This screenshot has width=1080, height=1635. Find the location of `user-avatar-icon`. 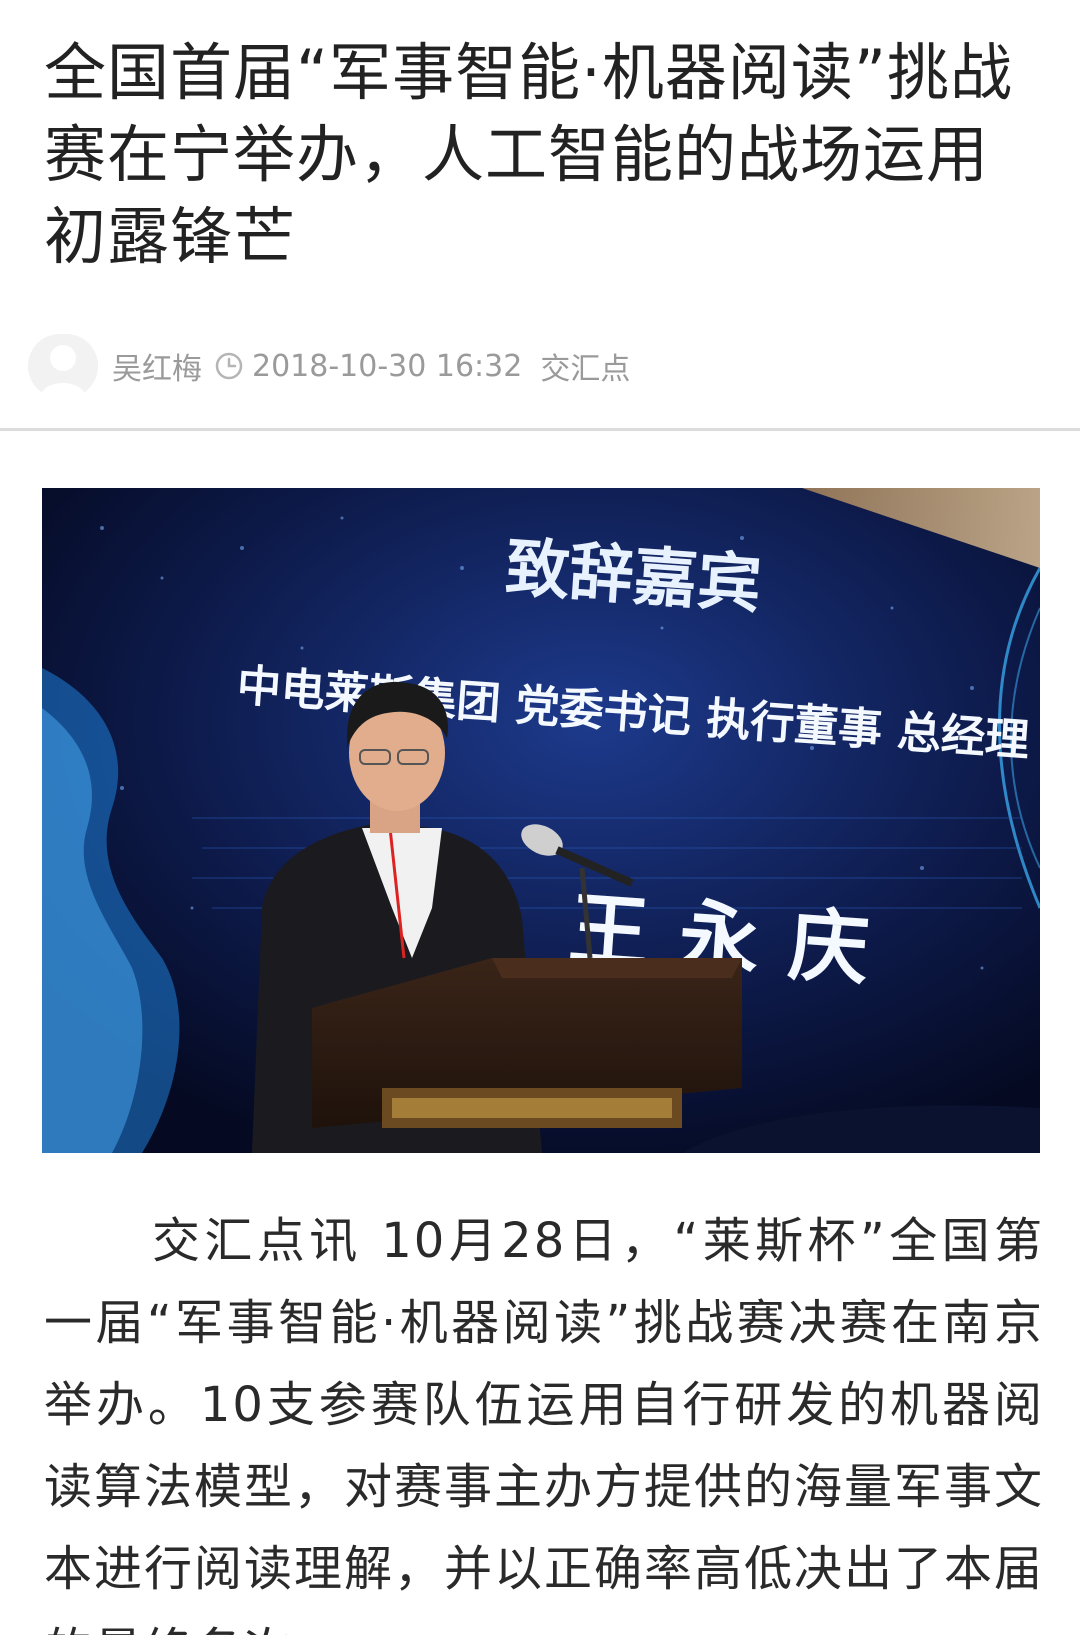

user-avatar-icon is located at coordinates (63, 366).